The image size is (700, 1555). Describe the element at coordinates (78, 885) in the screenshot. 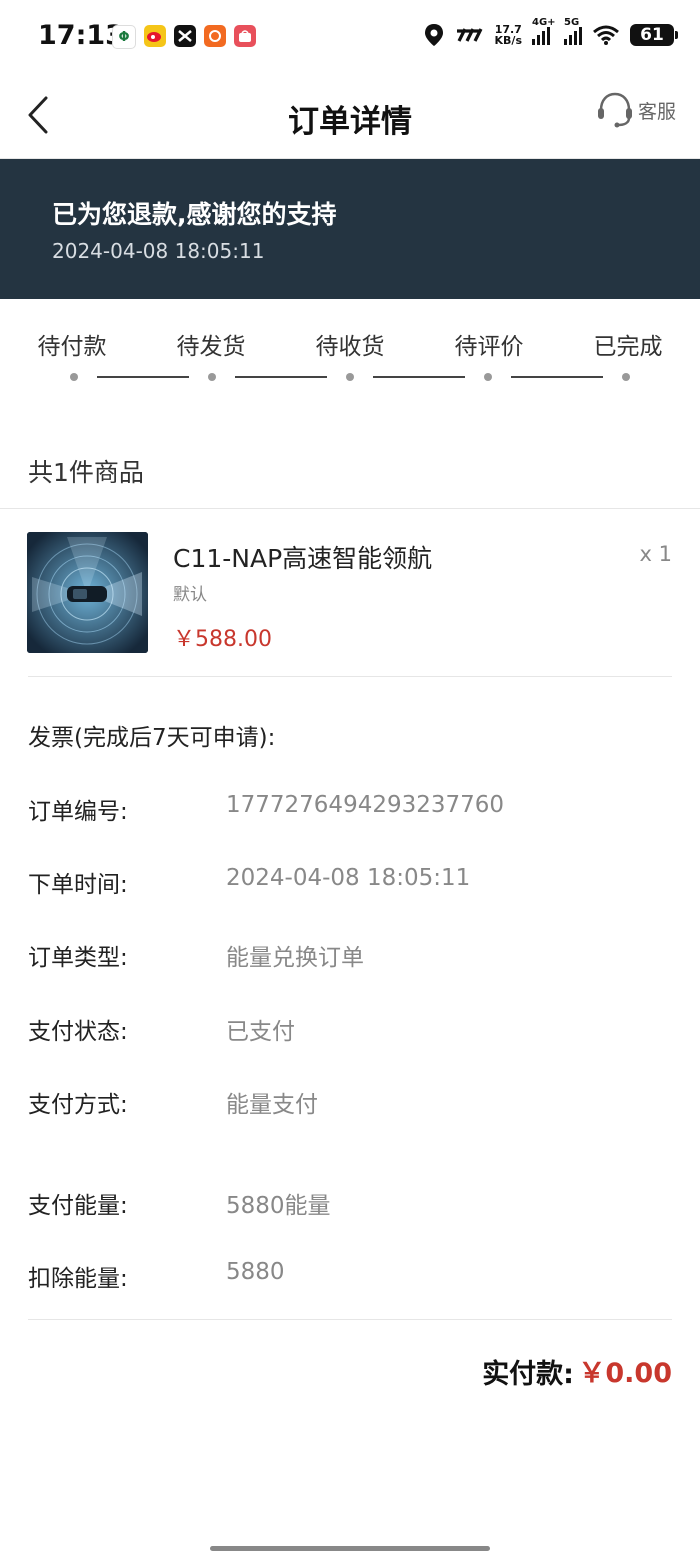

I see `detail-label: 下单时间:` at that location.